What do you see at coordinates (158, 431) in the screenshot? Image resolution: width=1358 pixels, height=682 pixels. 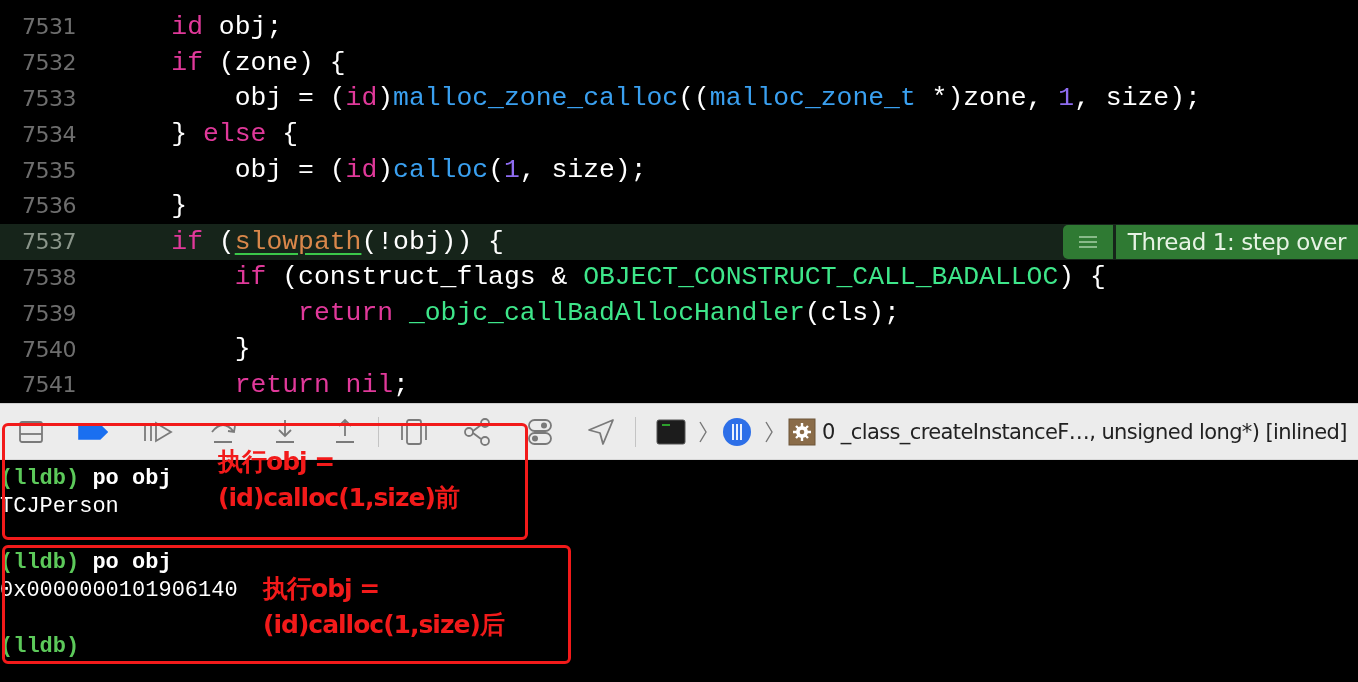 I see `continue-icon` at bounding box center [158, 431].